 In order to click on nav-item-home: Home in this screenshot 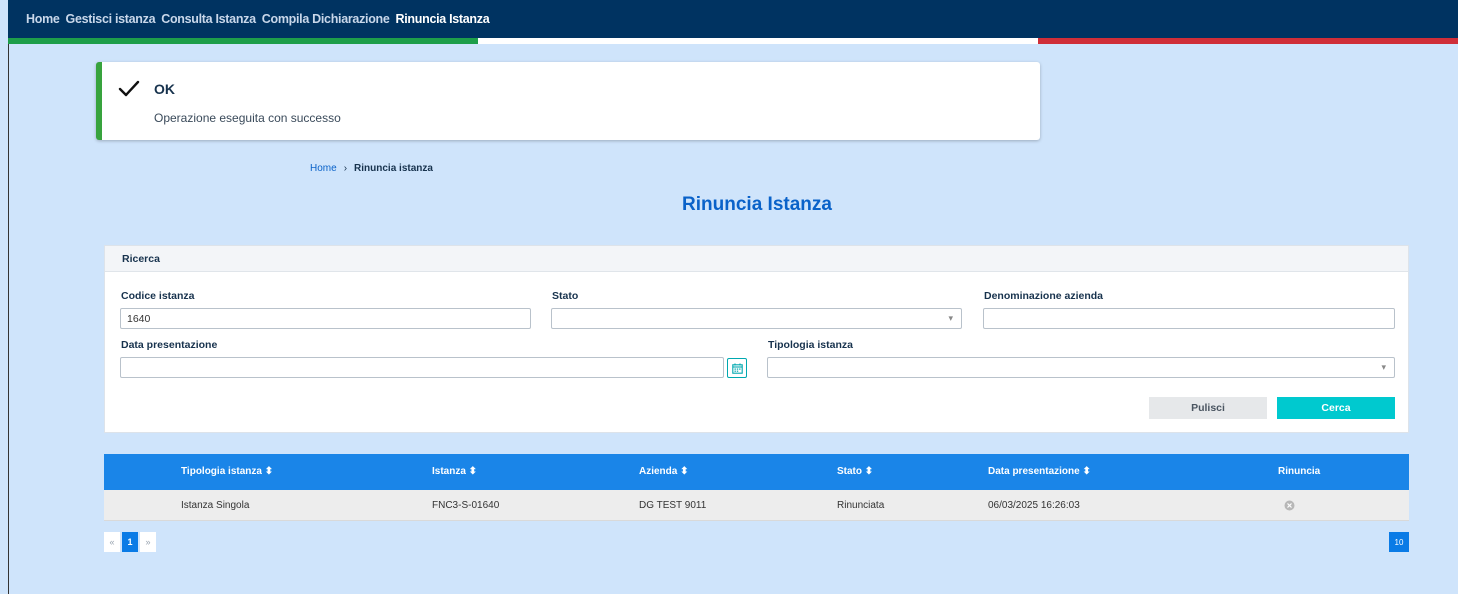, I will do `click(43, 19)`.